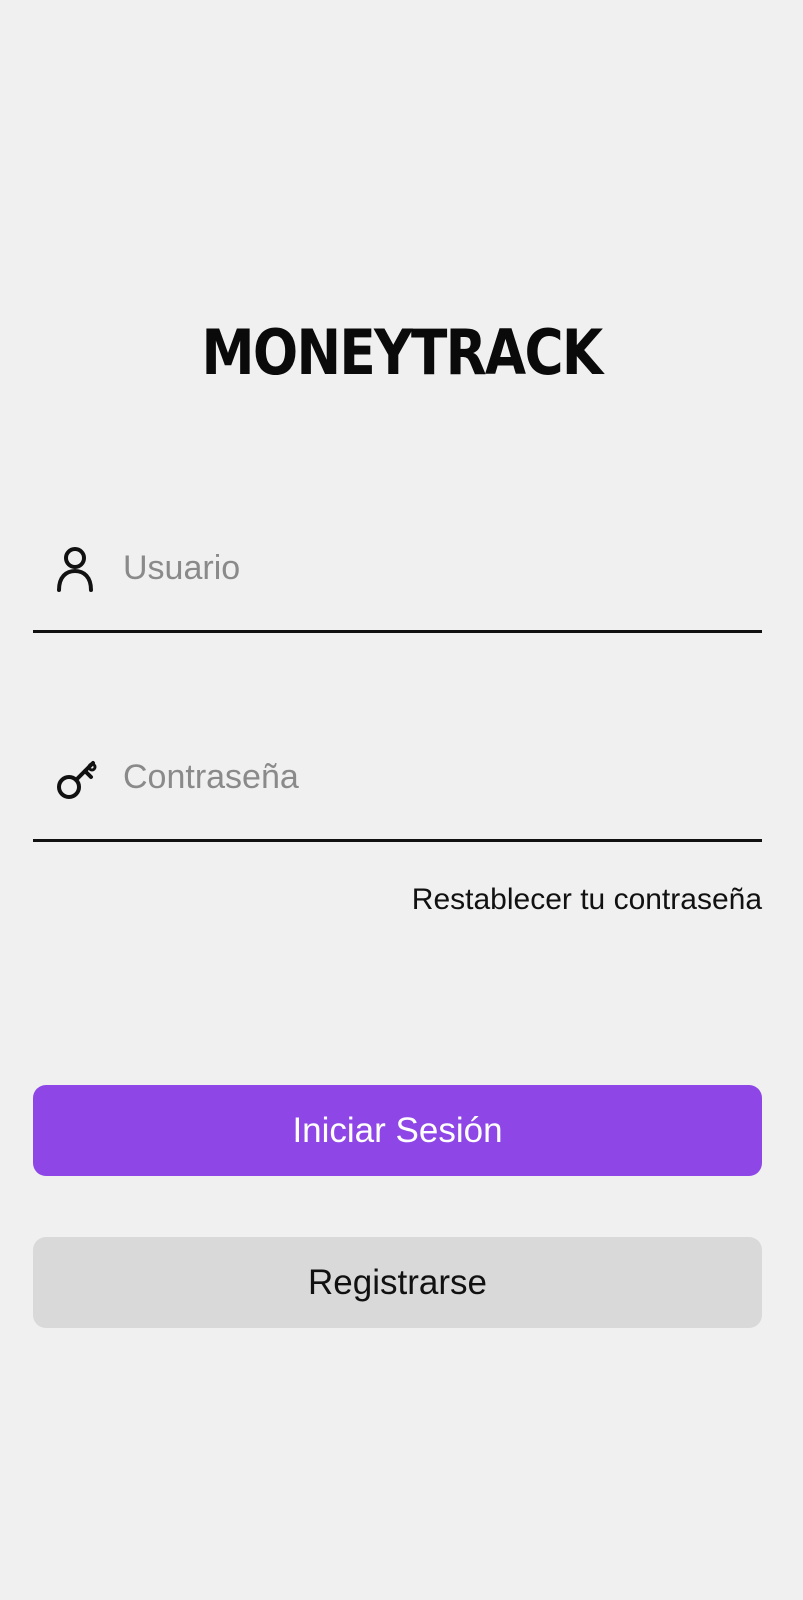 This screenshot has height=1600, width=803. Describe the element at coordinates (397, 1130) in the screenshot. I see `login-button: Iniciar Sesión` at that location.